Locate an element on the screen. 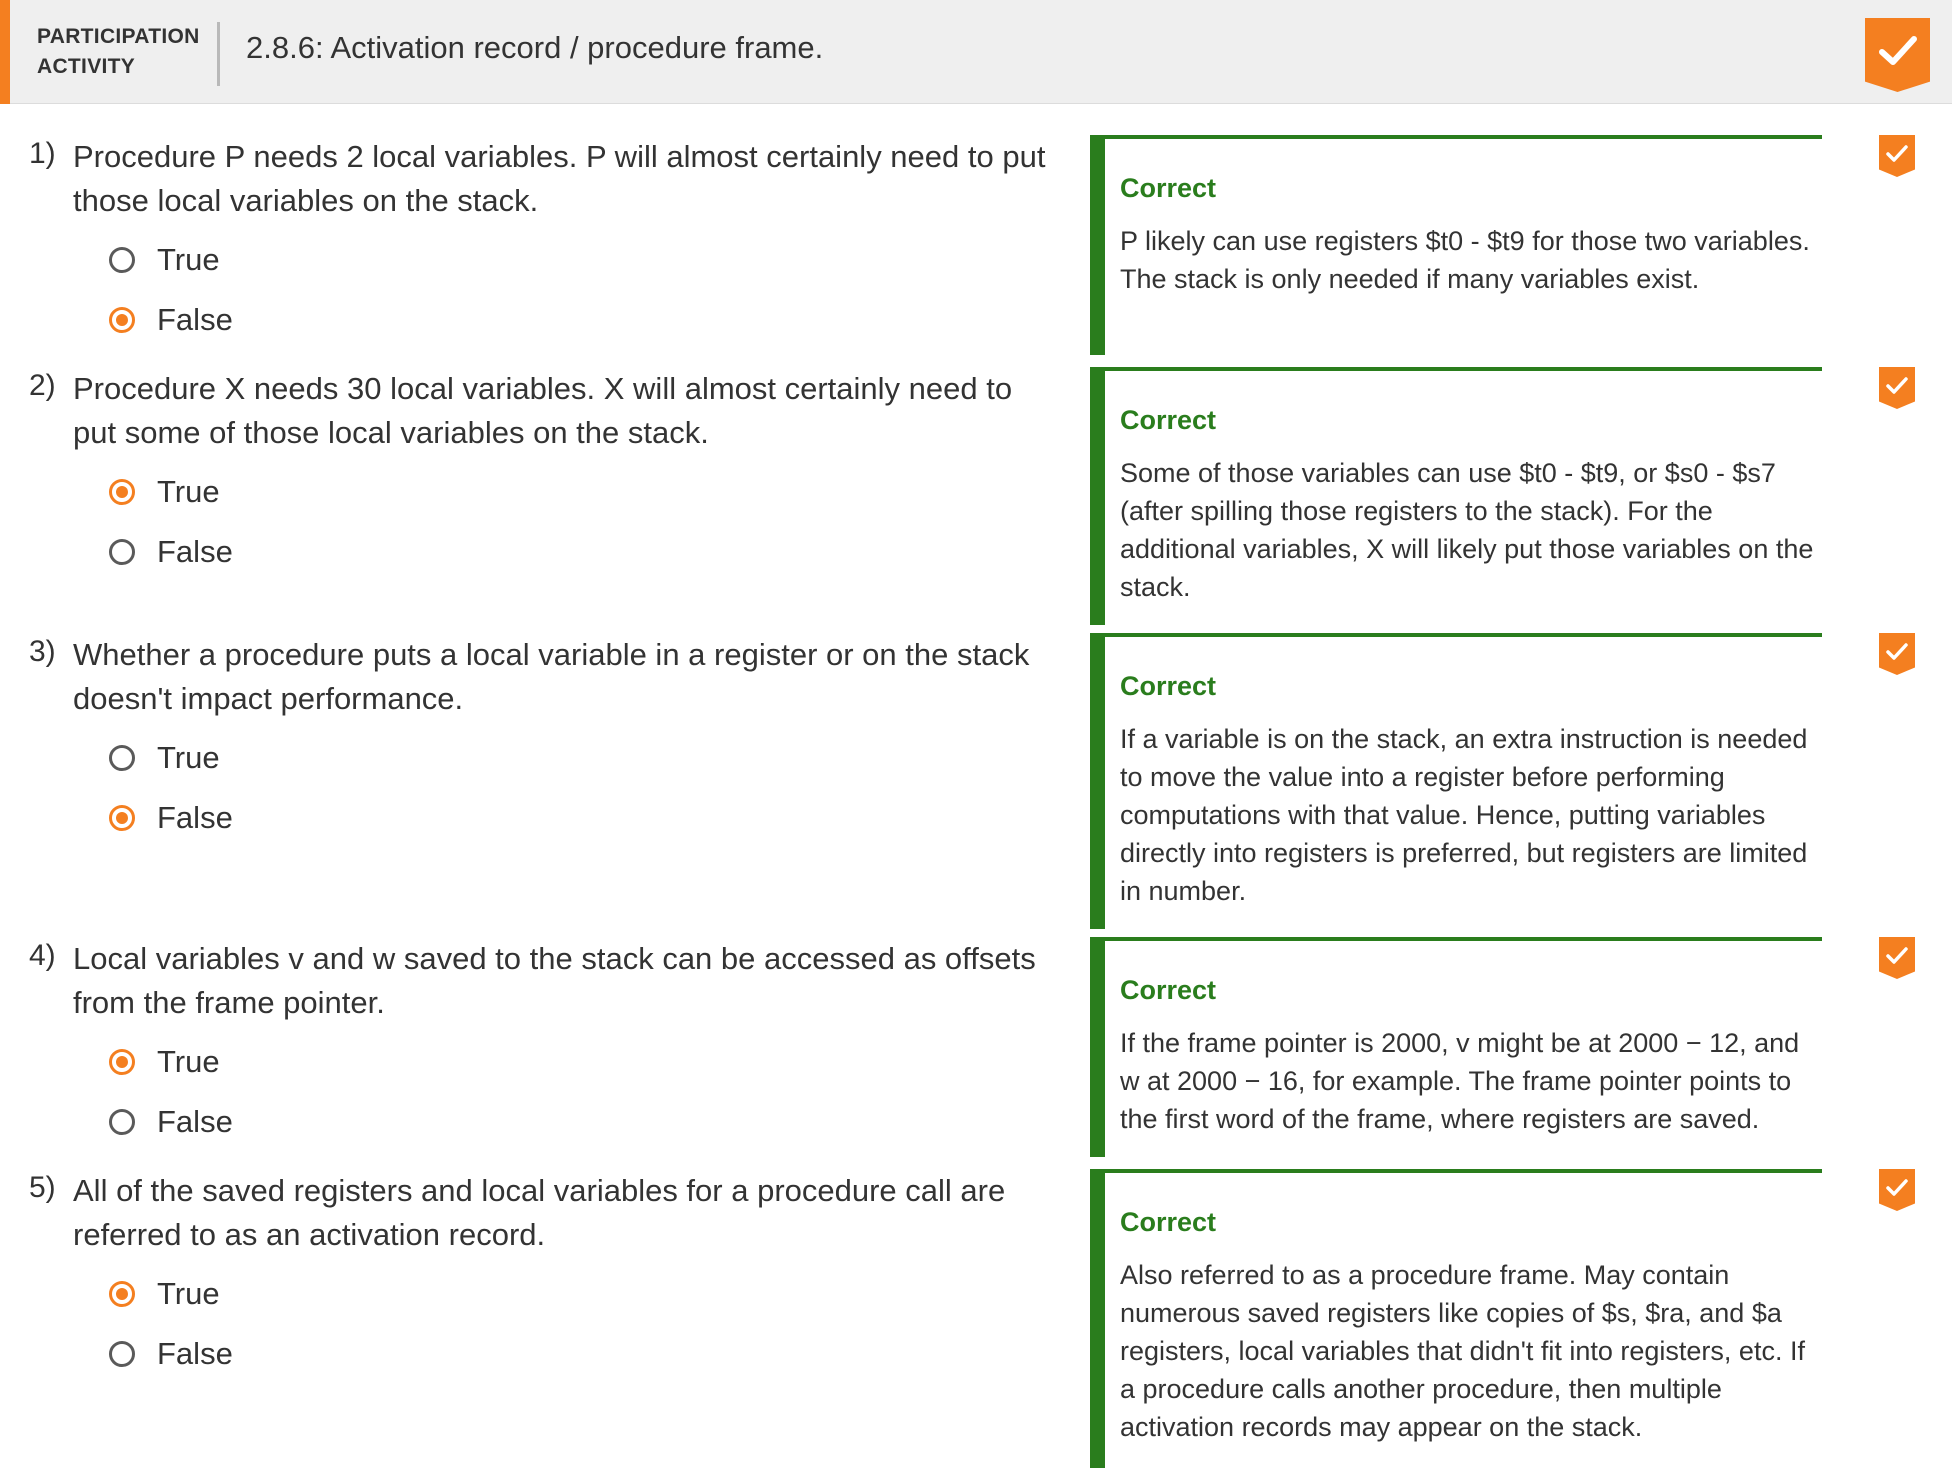 The height and width of the screenshot is (1468, 1952). question-number: 5) is located at coordinates (42, 1187).